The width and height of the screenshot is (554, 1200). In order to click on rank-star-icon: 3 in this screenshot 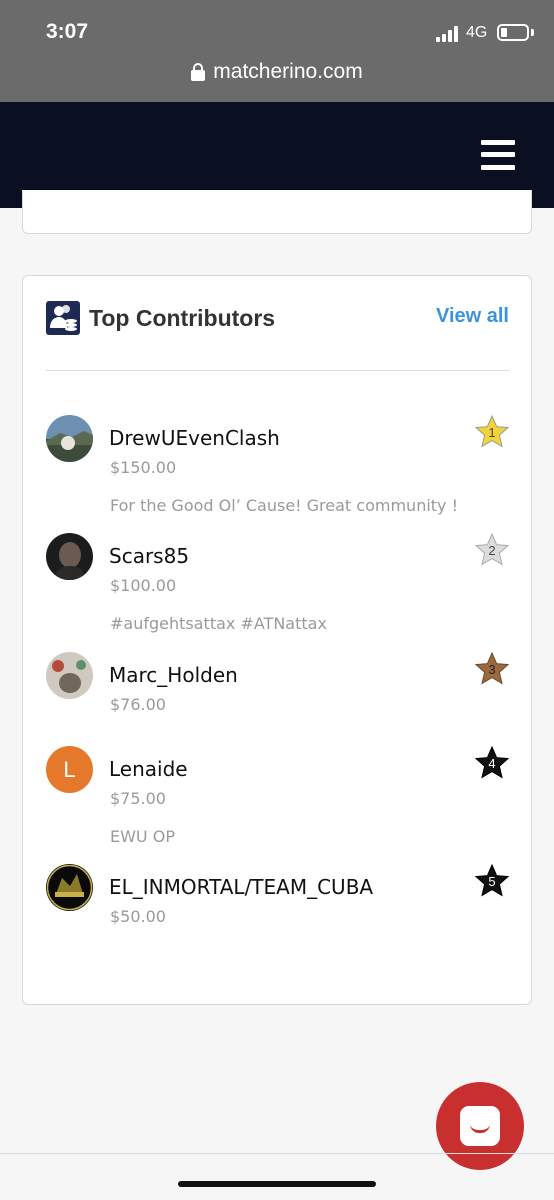, I will do `click(492, 669)`.